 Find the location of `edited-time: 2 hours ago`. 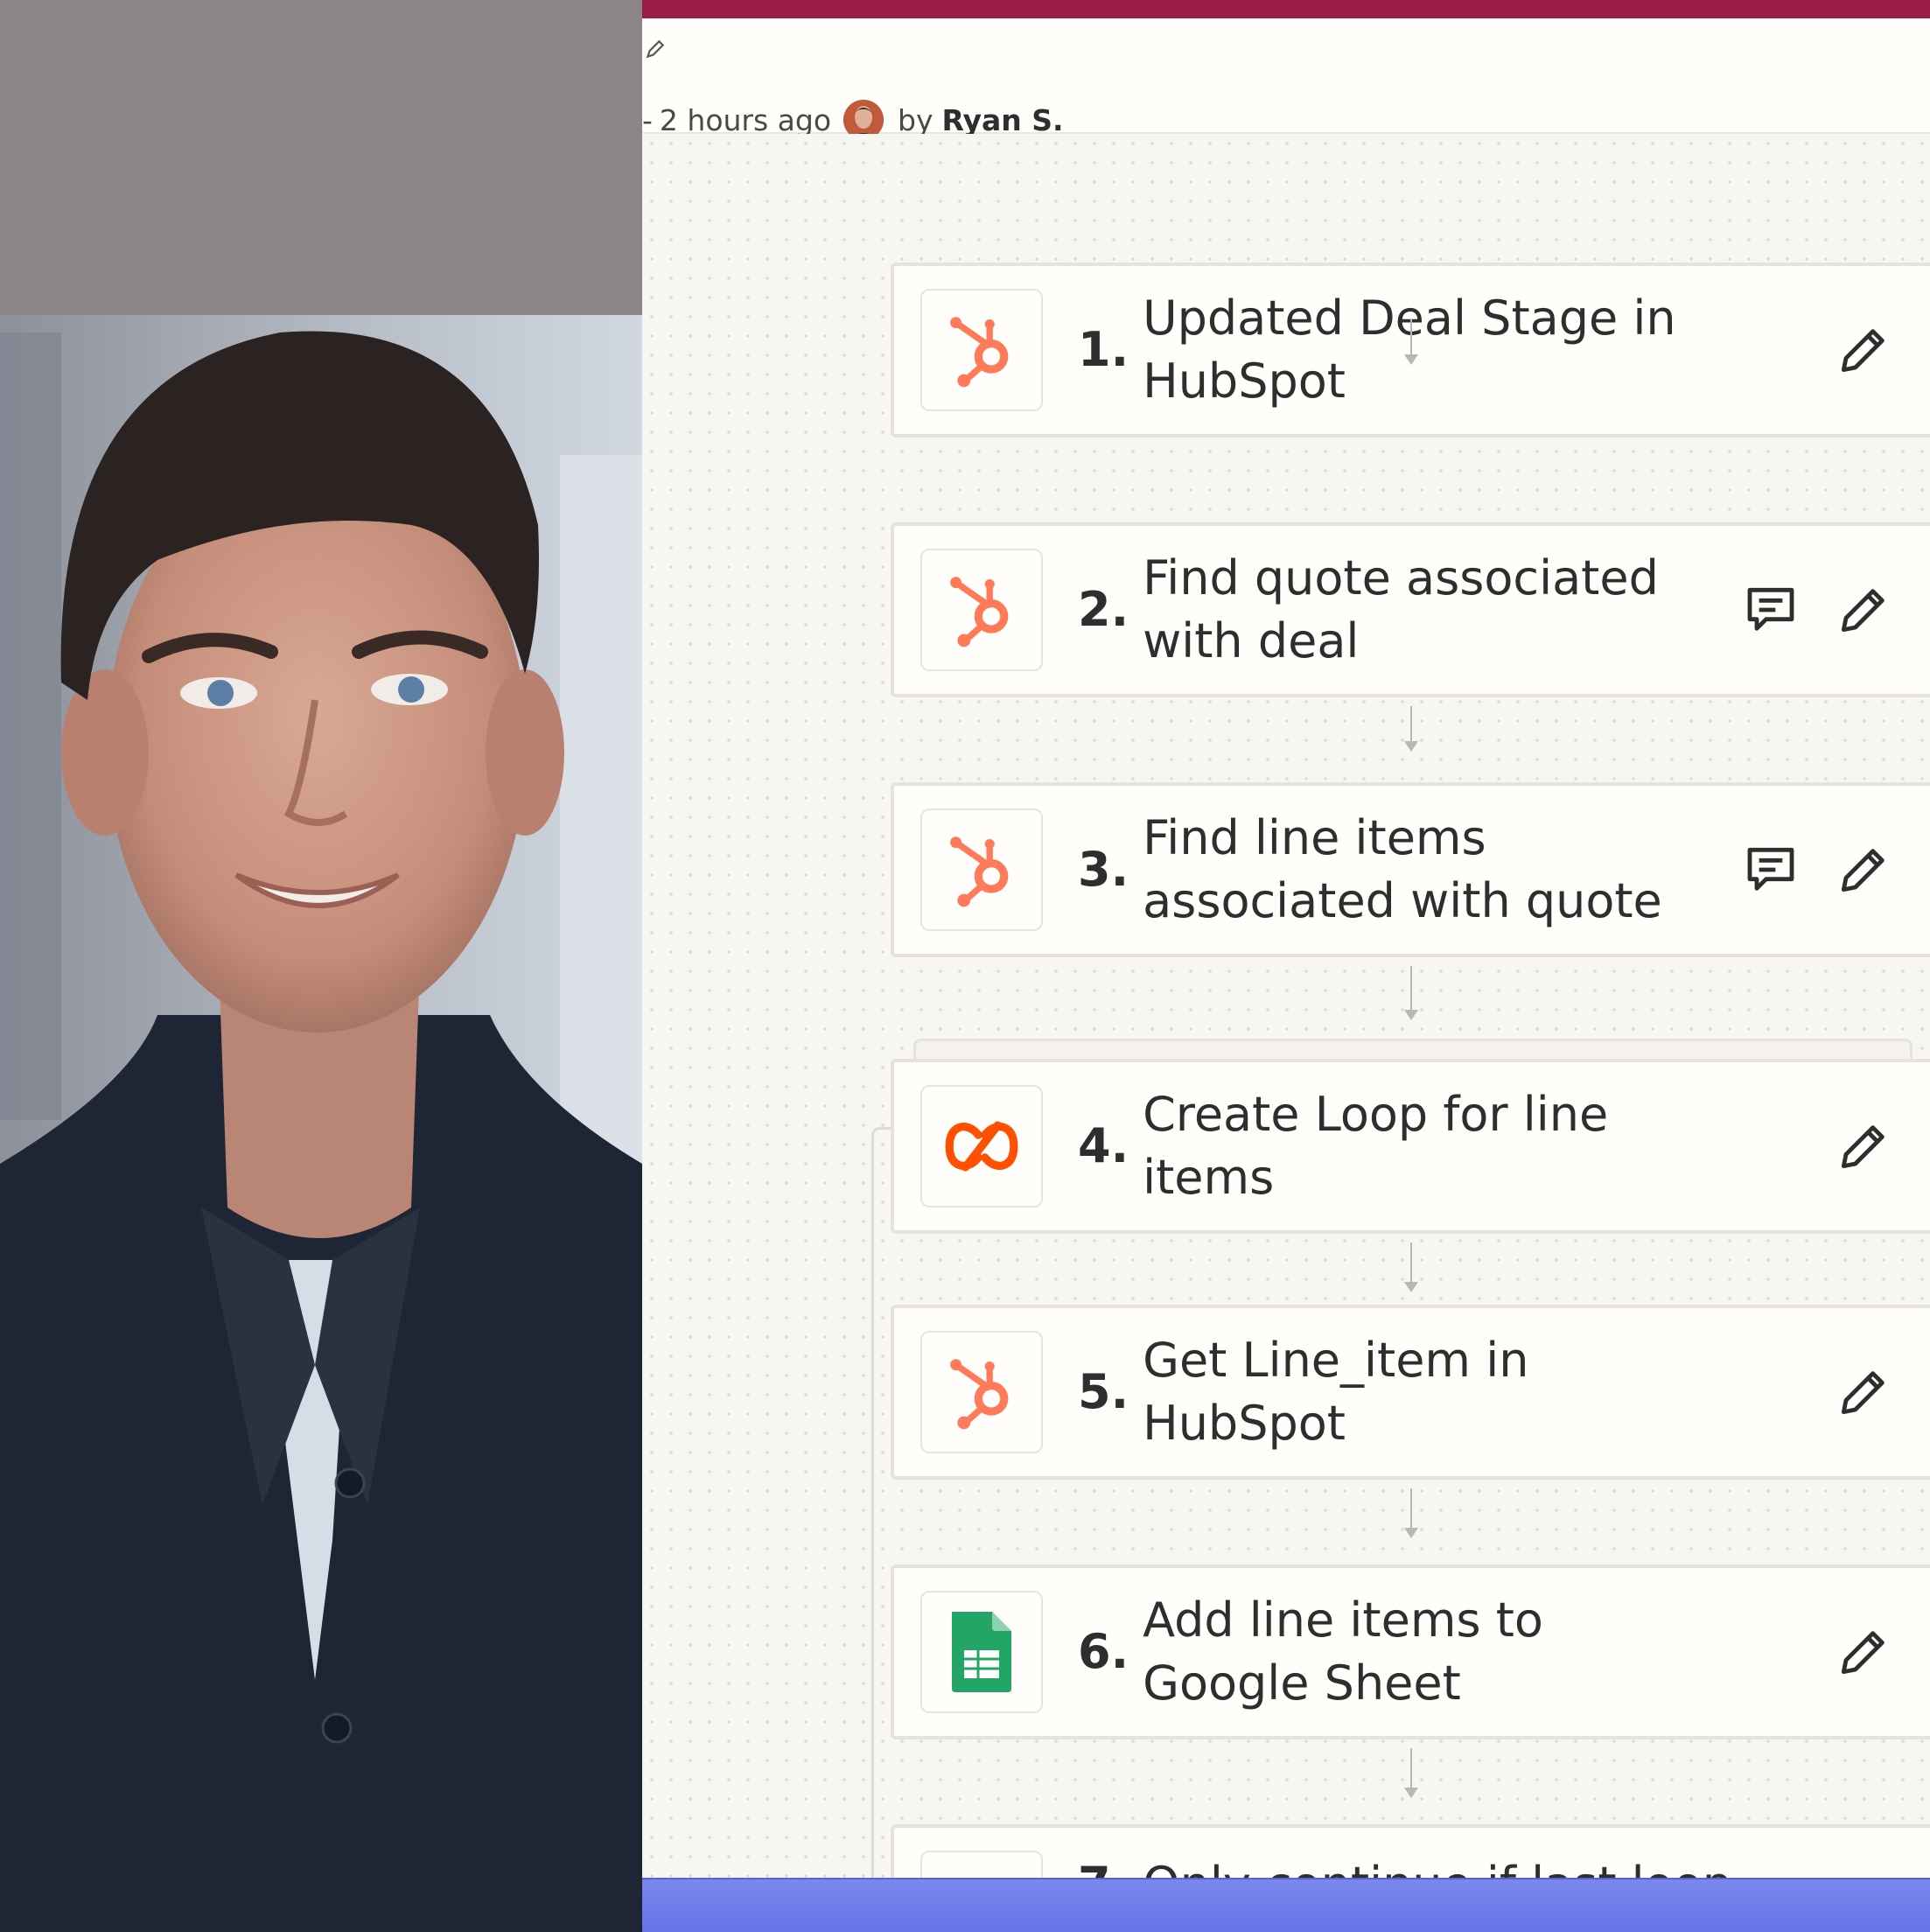

edited-time: 2 hours ago is located at coordinates (745, 119).